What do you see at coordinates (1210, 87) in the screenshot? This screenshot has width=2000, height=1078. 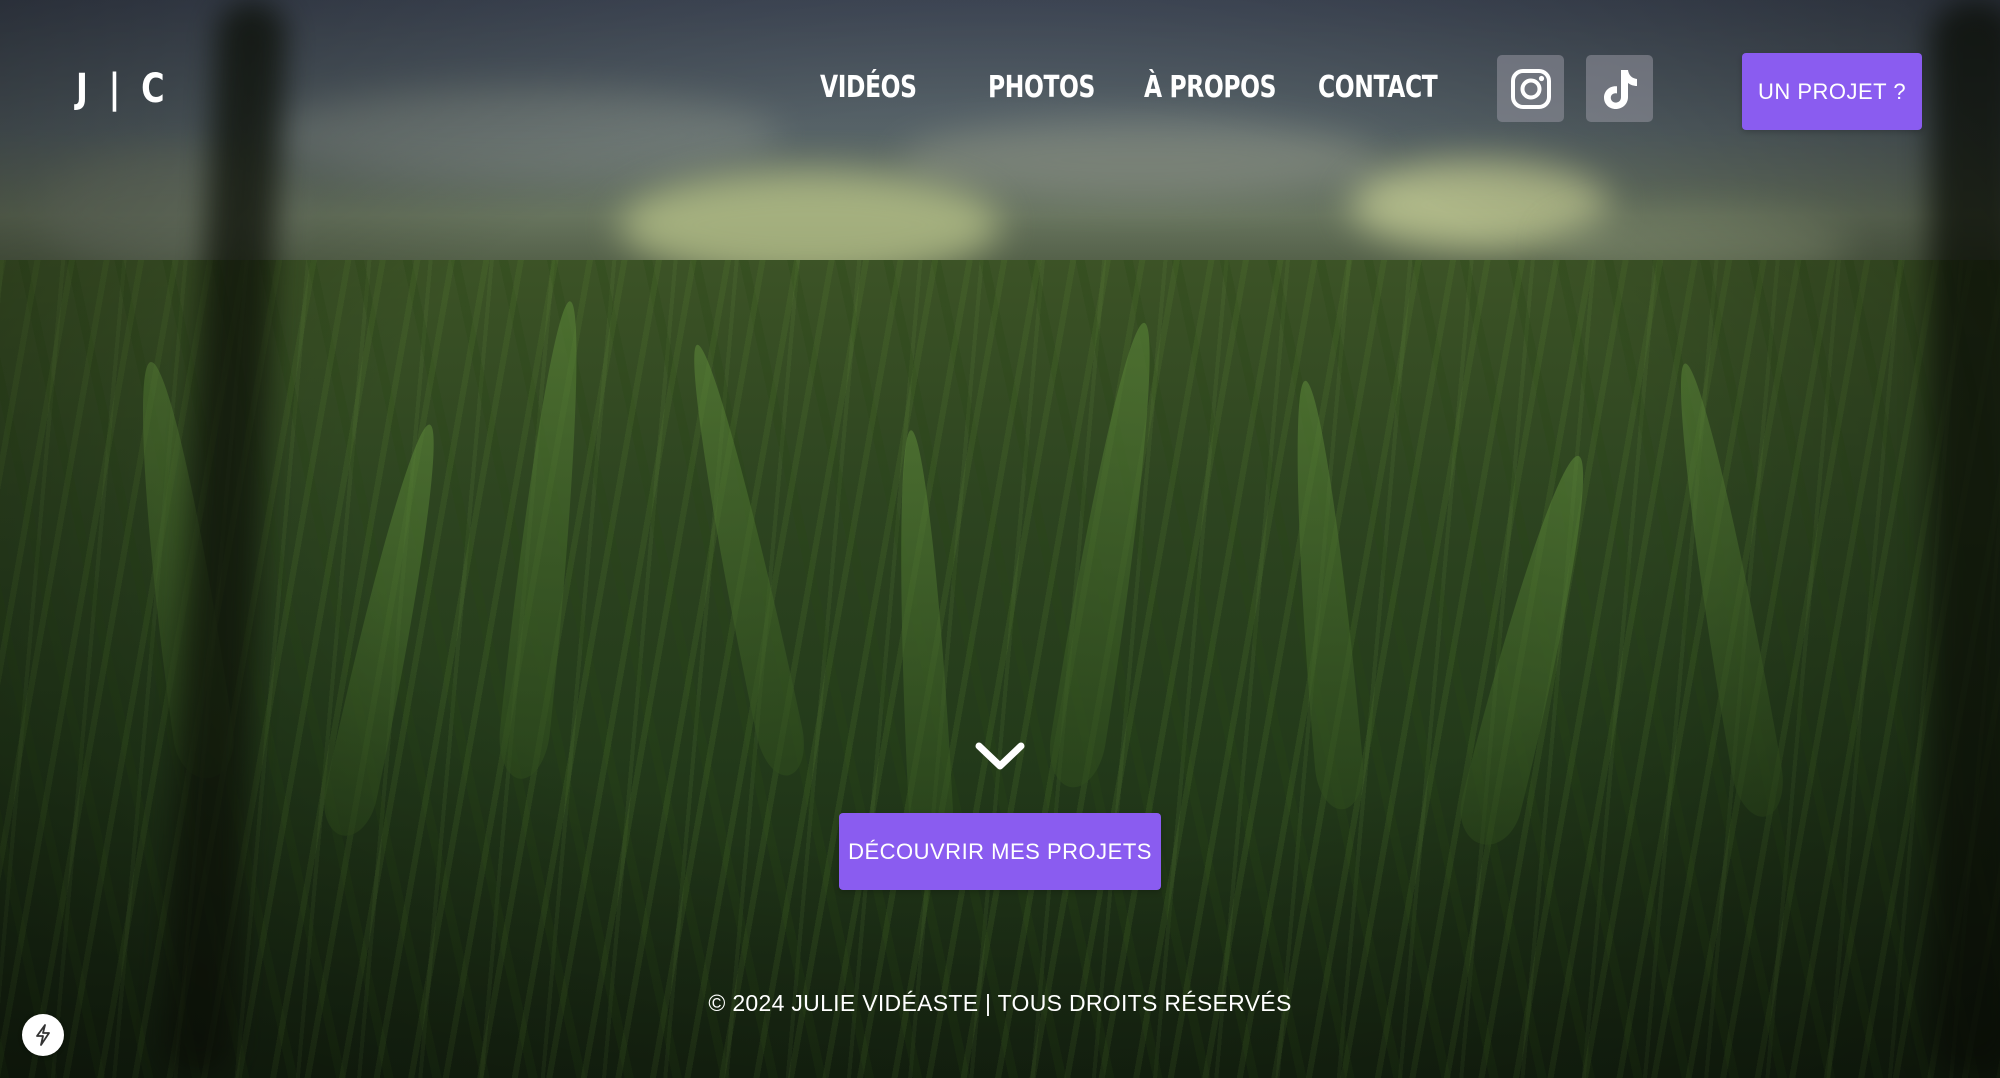 I see `nav-item-a-propos: À PROPOS` at bounding box center [1210, 87].